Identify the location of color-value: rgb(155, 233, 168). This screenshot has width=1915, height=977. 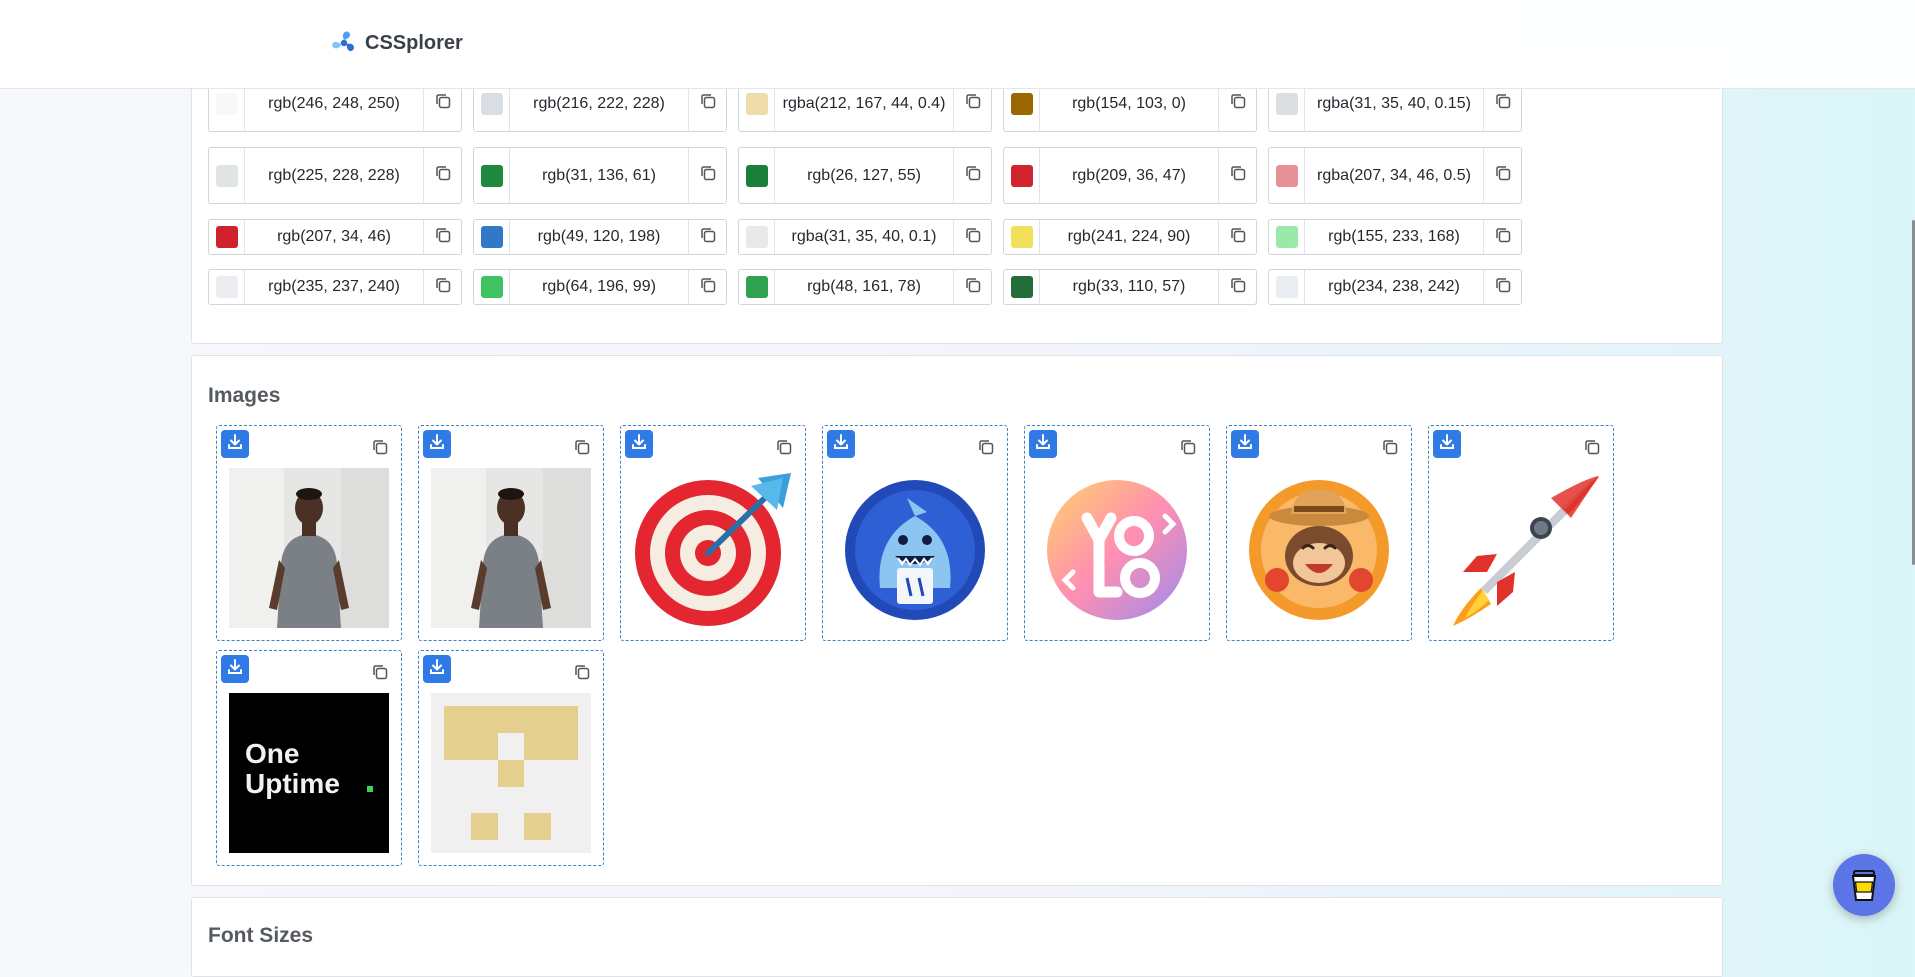
(1394, 236).